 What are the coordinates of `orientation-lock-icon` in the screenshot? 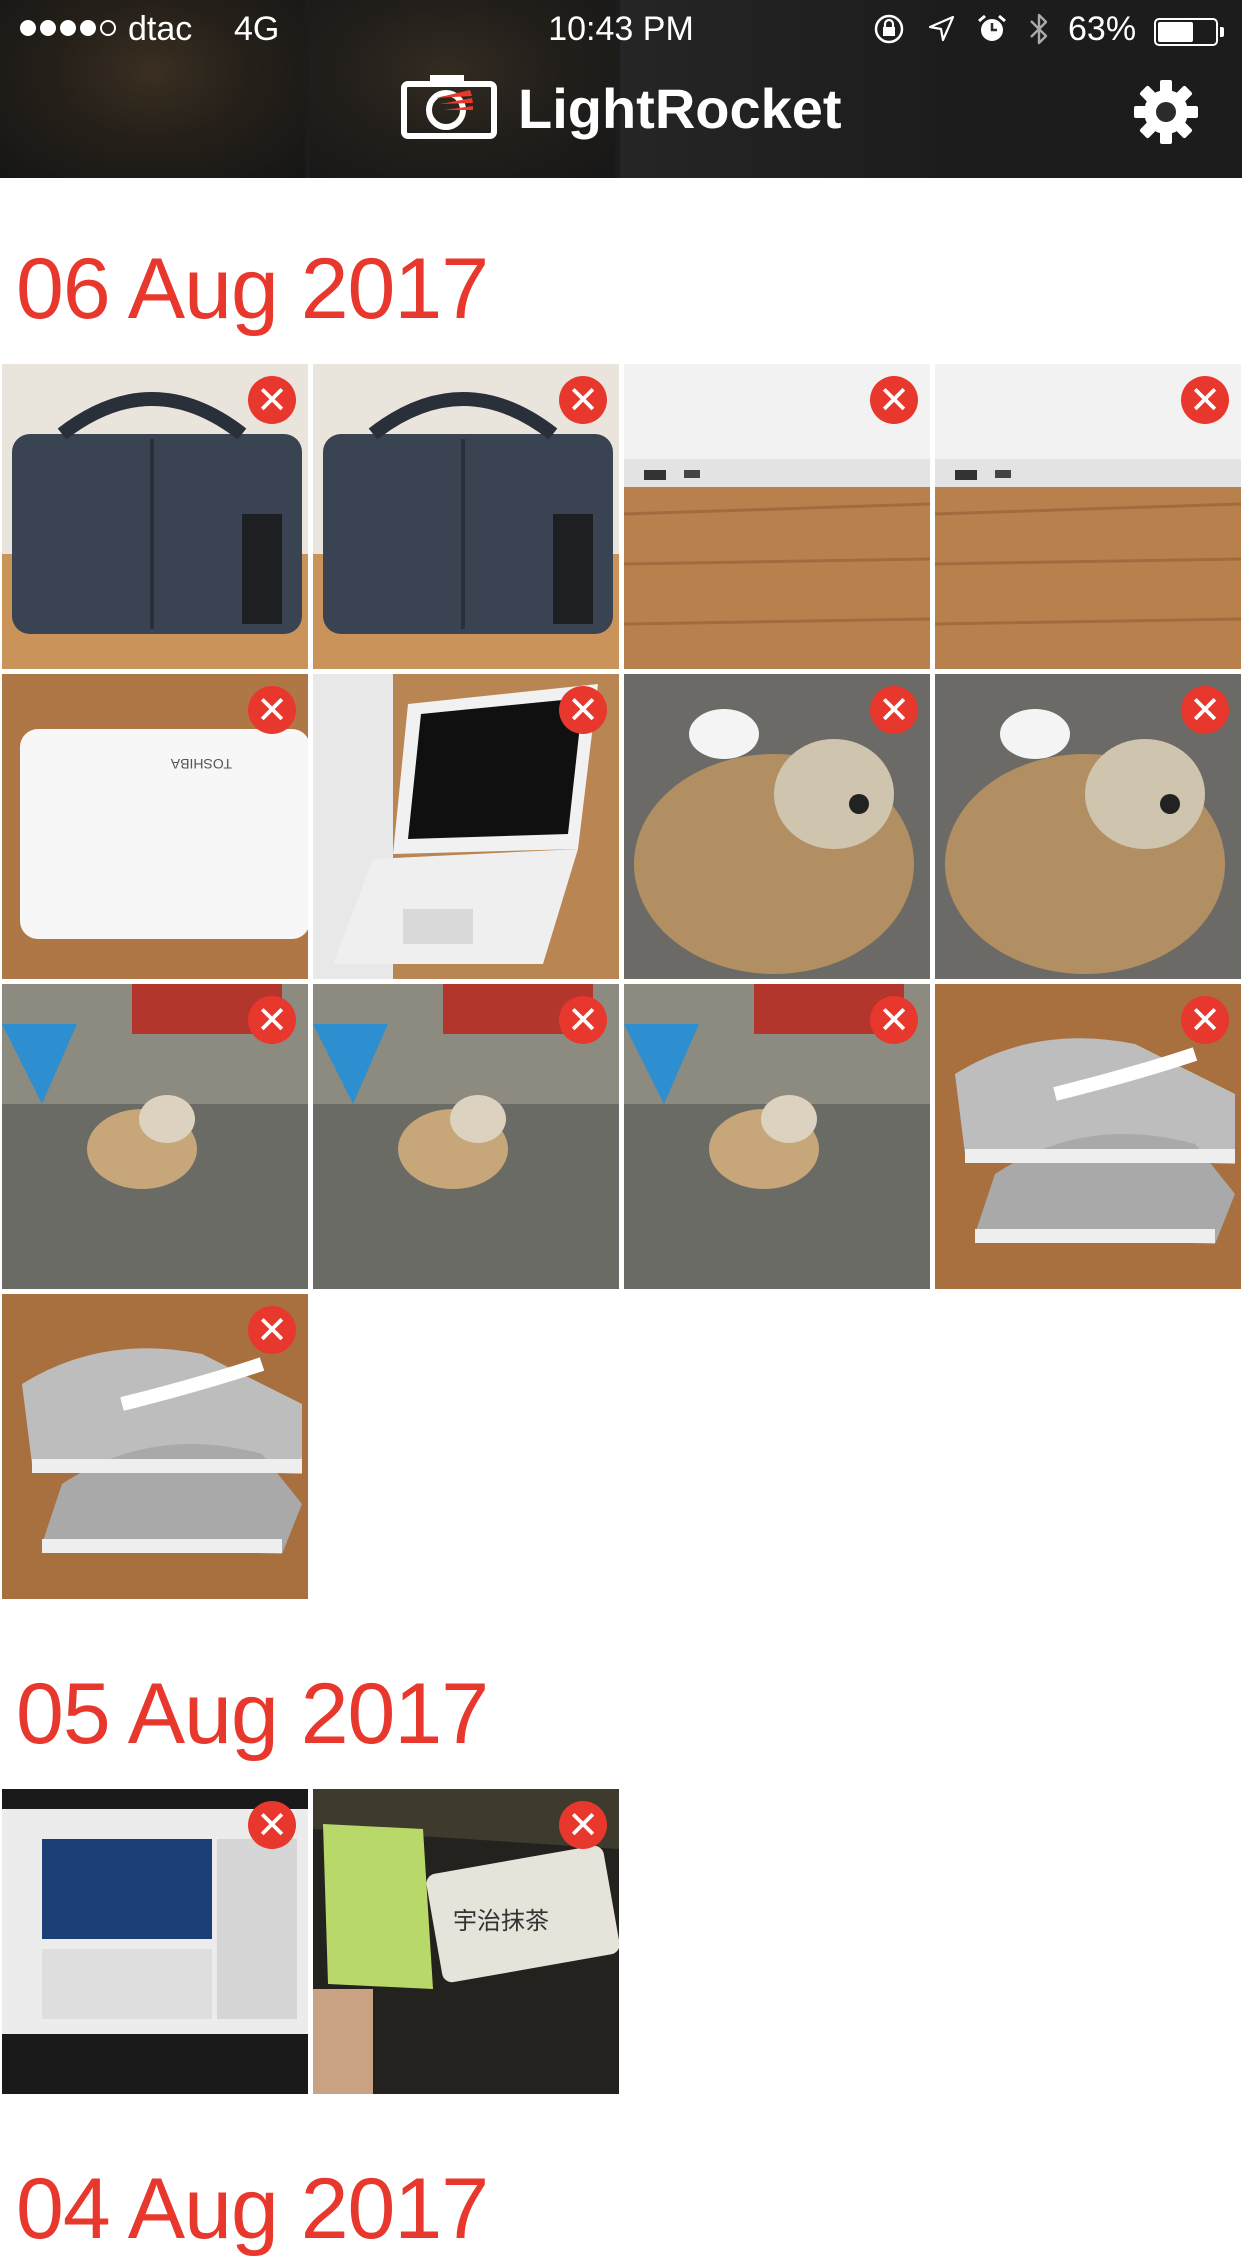 It's located at (889, 33).